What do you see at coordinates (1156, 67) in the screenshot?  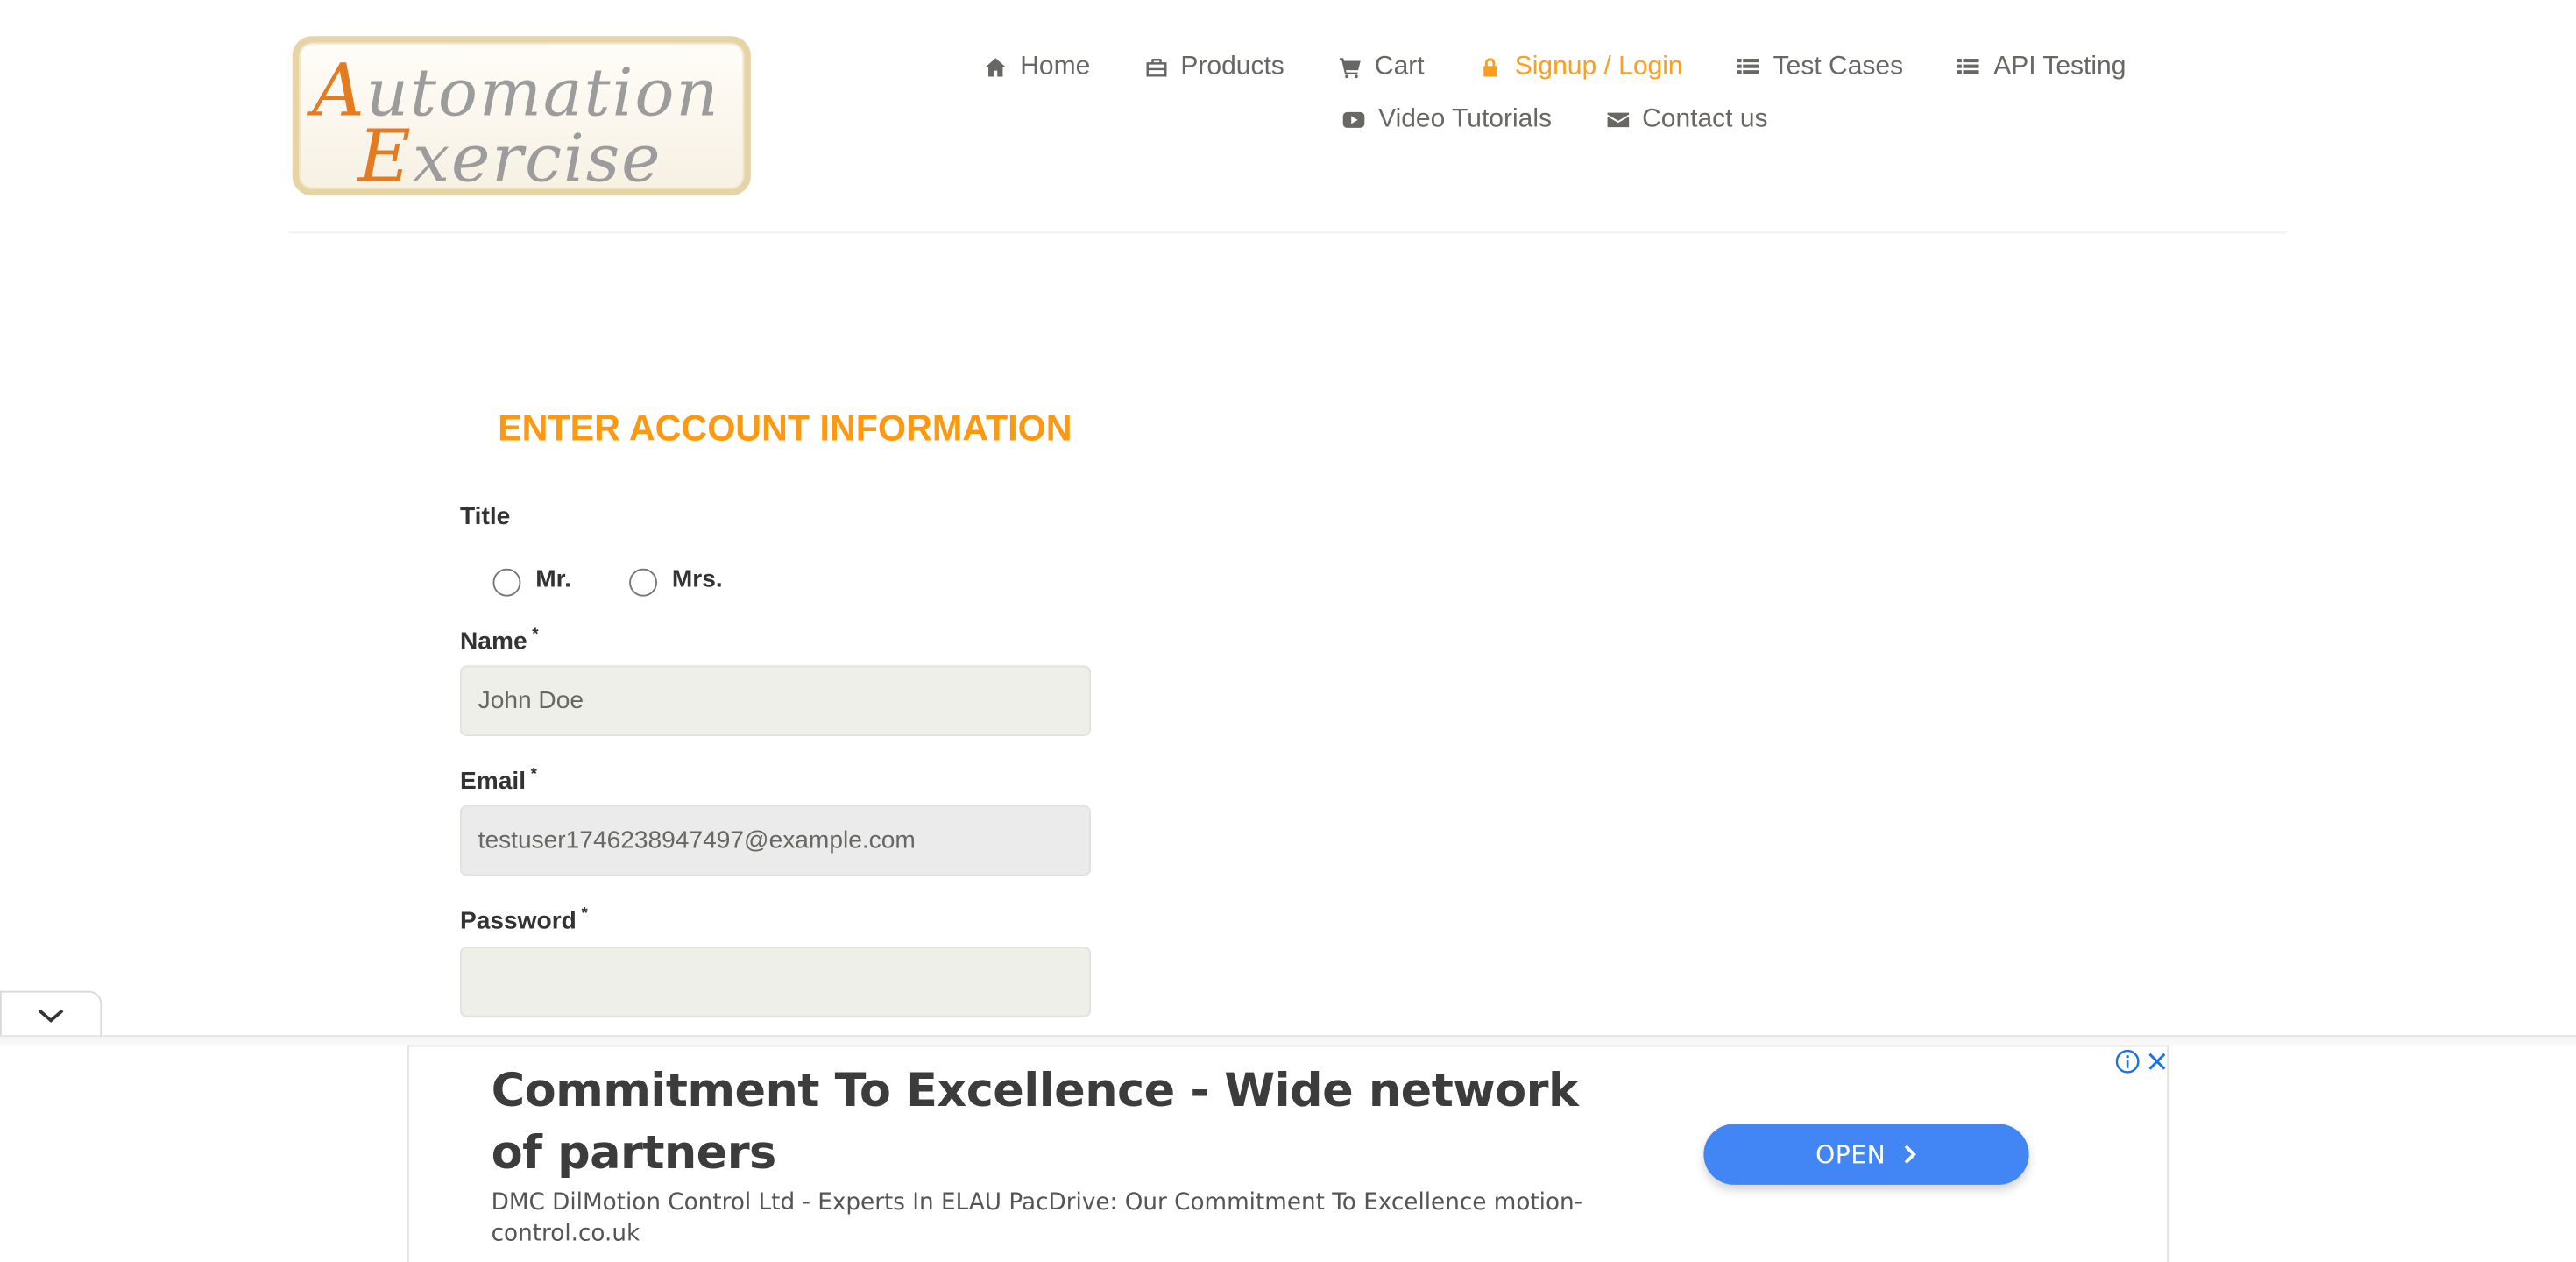 I see `briefcase-icon` at bounding box center [1156, 67].